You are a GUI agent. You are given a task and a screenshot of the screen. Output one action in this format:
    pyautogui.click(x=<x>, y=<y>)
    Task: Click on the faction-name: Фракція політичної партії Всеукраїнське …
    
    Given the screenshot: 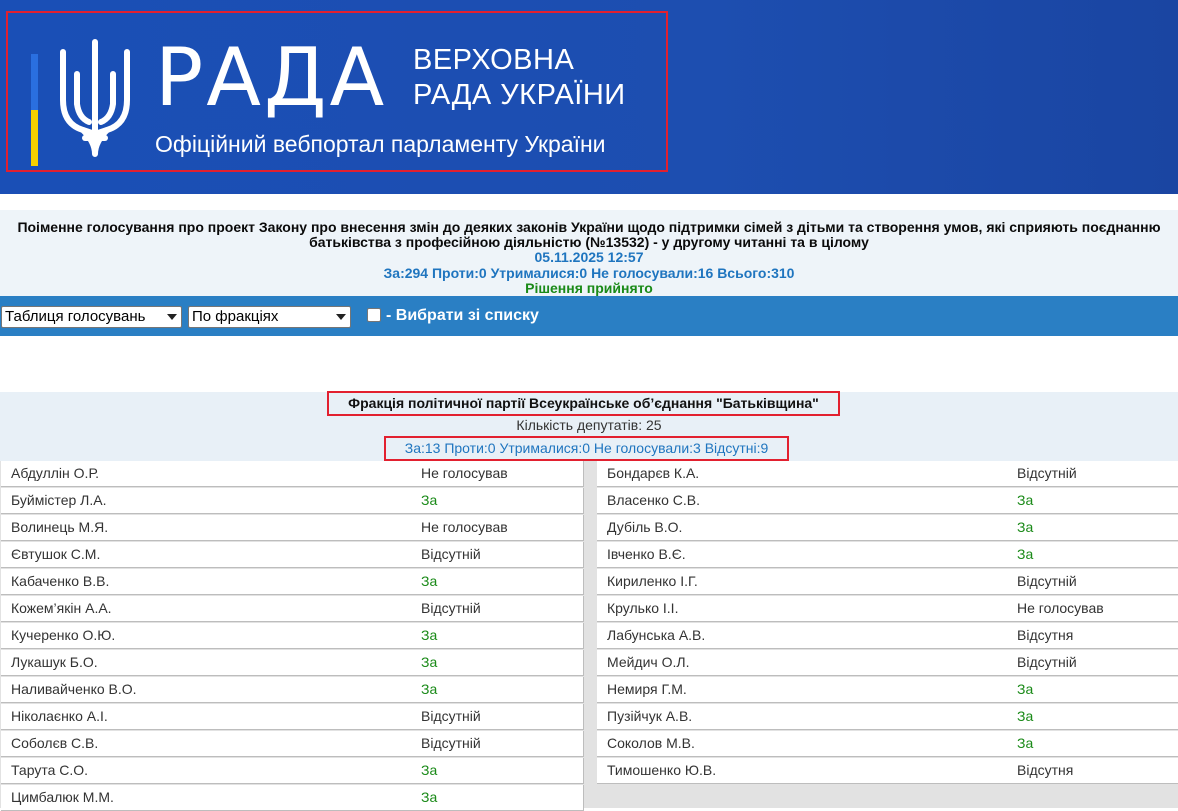 What is the action you would take?
    pyautogui.click(x=583, y=403)
    